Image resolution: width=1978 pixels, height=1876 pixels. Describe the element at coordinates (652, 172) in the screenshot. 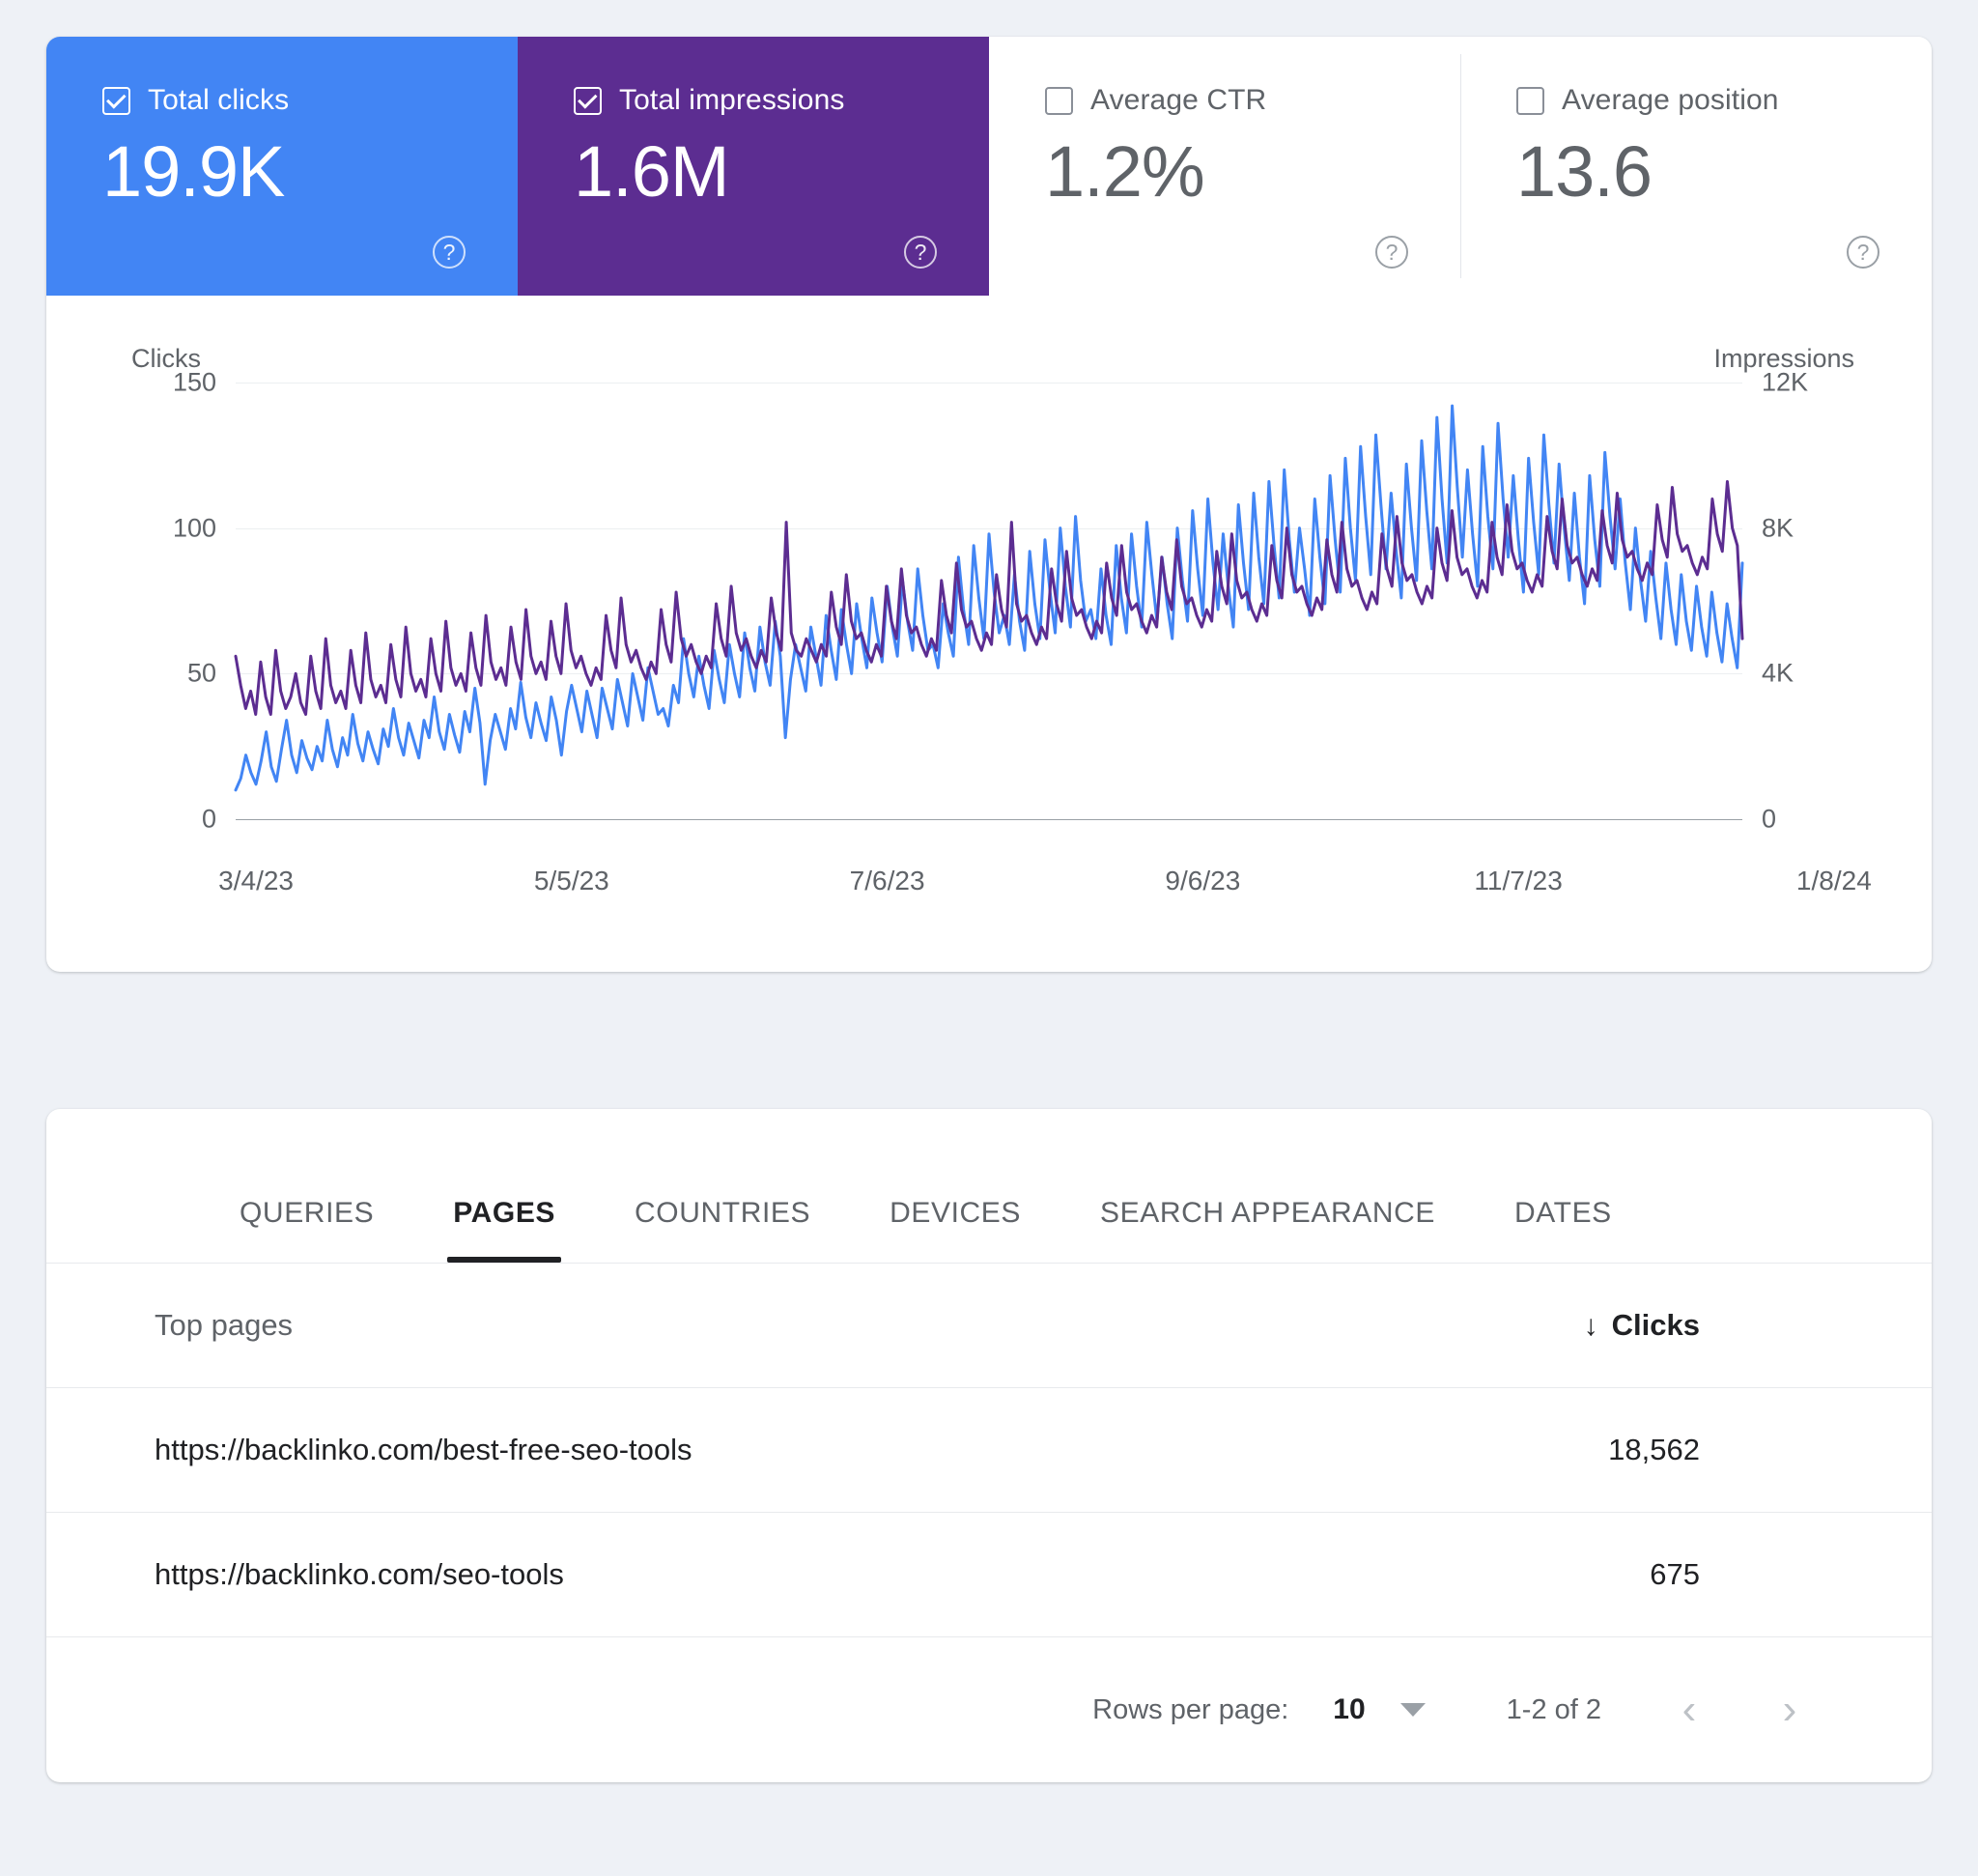

I see `metric-value: 1.6M` at that location.